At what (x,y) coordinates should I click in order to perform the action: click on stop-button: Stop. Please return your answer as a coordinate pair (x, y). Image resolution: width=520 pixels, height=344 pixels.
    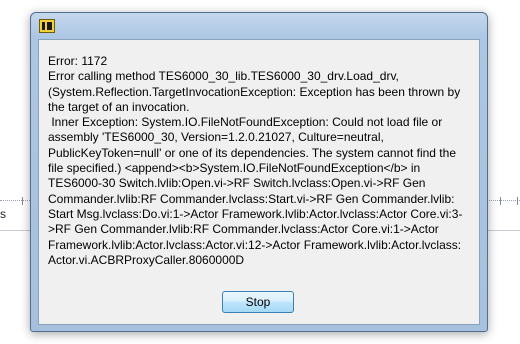
    Looking at the image, I should click on (258, 302).